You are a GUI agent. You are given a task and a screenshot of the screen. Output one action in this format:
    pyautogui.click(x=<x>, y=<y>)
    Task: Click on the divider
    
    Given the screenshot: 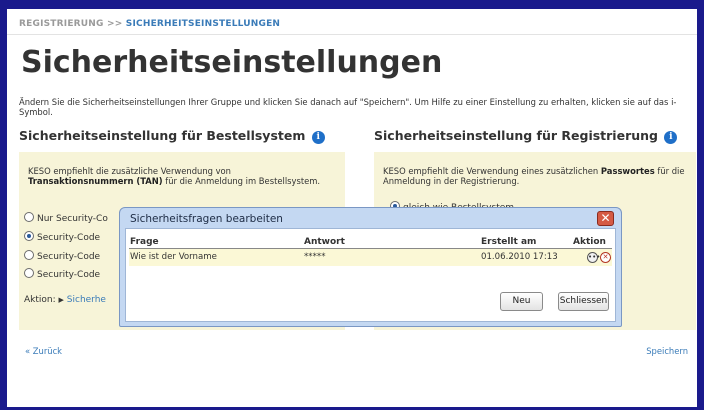 What is the action you would take?
    pyautogui.click(x=352, y=34)
    